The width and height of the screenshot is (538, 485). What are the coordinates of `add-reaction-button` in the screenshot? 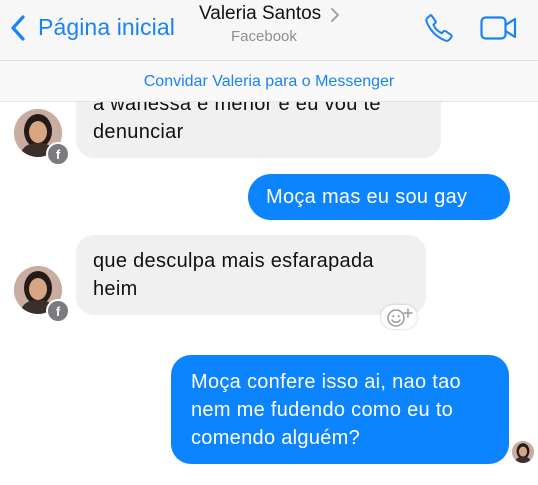 It's located at (399, 317).